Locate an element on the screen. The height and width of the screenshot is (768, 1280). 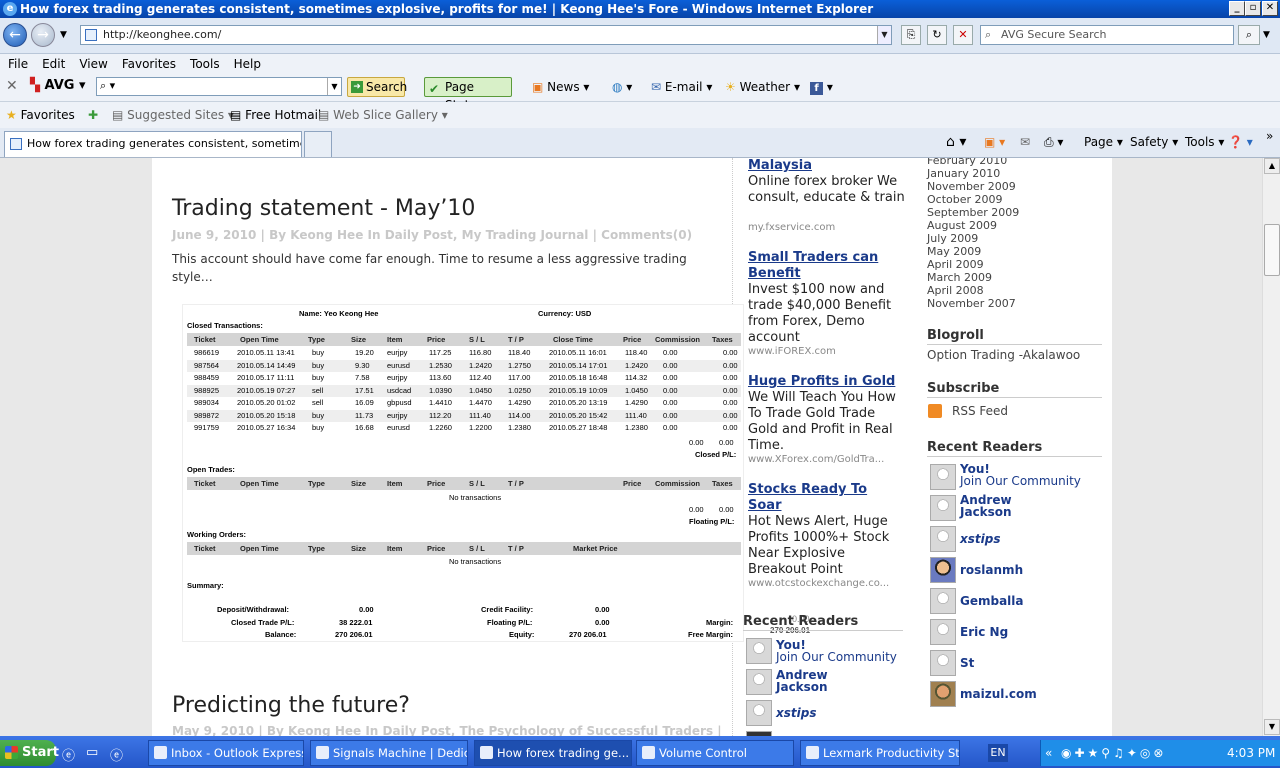
taskbar-item-volume: Volume Control is located at coordinates (715, 753).